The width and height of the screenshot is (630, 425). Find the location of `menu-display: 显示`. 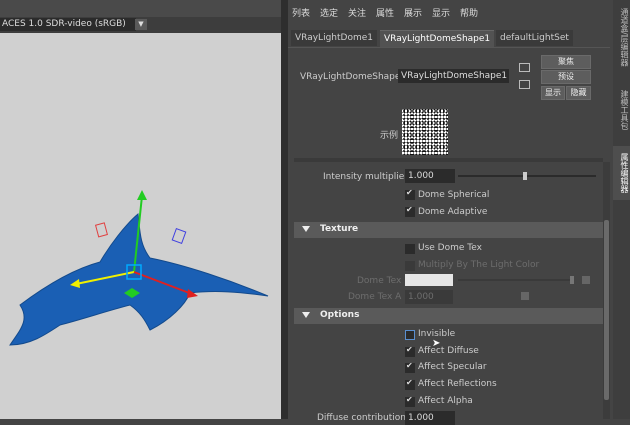

menu-display: 显示 is located at coordinates (441, 12).